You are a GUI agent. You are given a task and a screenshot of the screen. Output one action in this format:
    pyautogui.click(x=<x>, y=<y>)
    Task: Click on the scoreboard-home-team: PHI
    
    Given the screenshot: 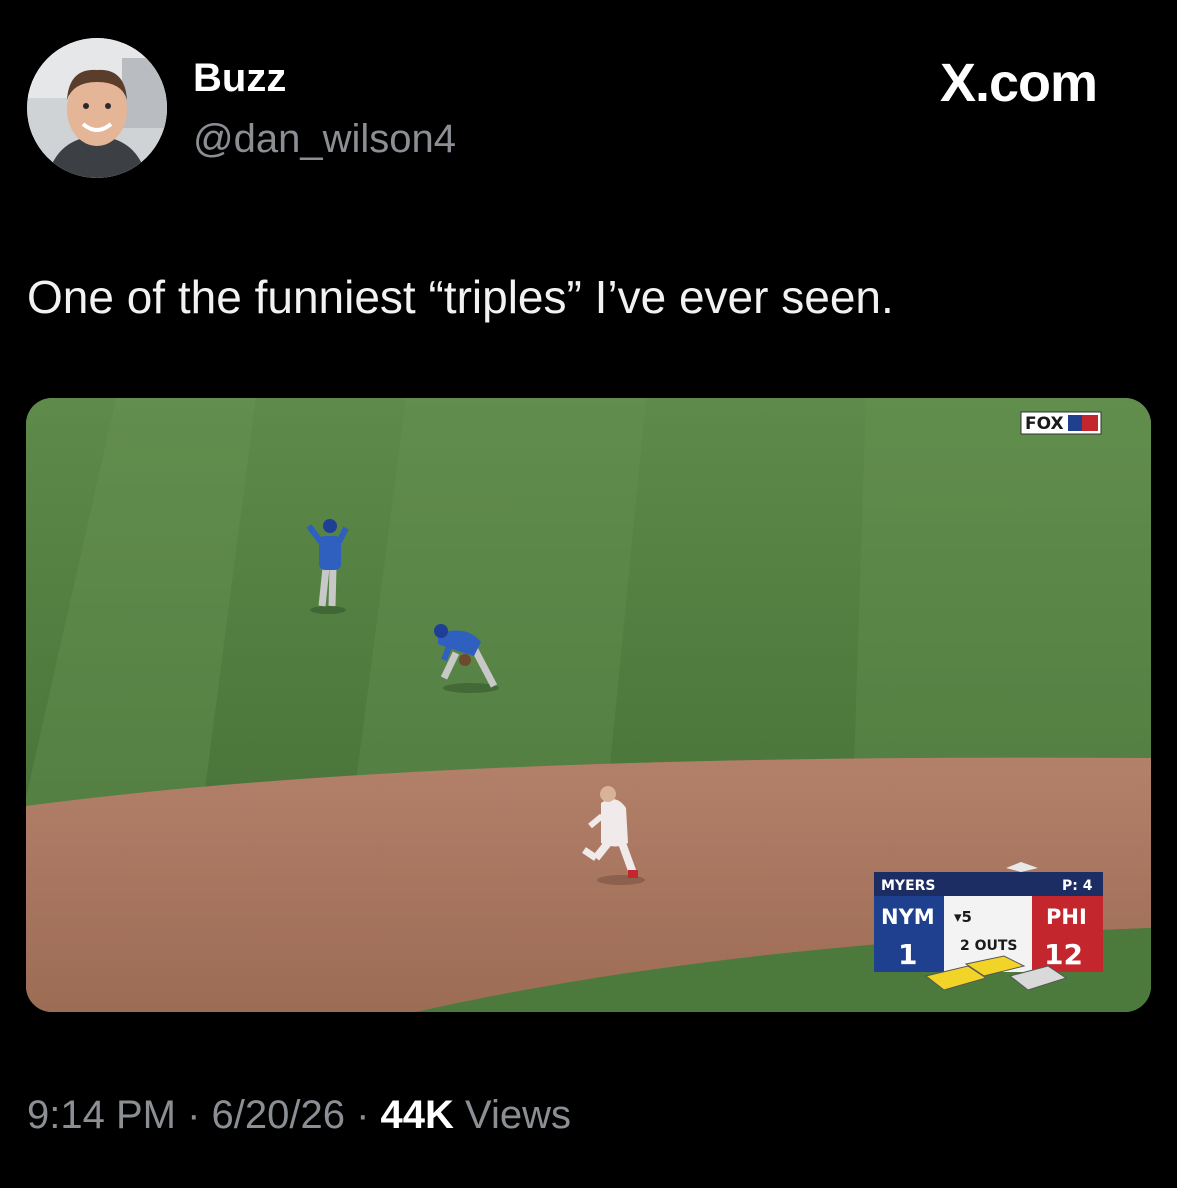 What is the action you would take?
    pyautogui.click(x=1066, y=917)
    